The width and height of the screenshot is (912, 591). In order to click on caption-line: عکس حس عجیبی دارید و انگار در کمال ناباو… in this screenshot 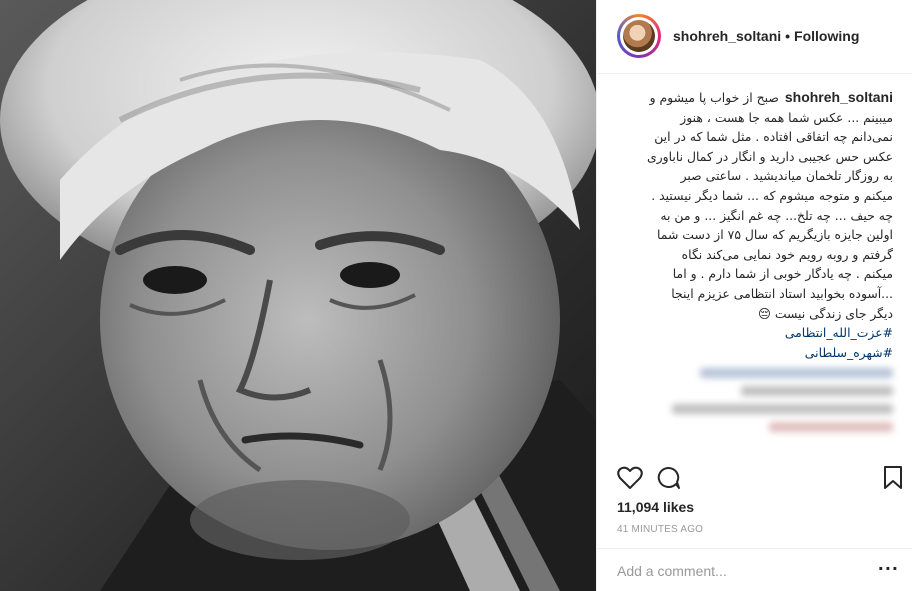, I will do `click(769, 156)`.